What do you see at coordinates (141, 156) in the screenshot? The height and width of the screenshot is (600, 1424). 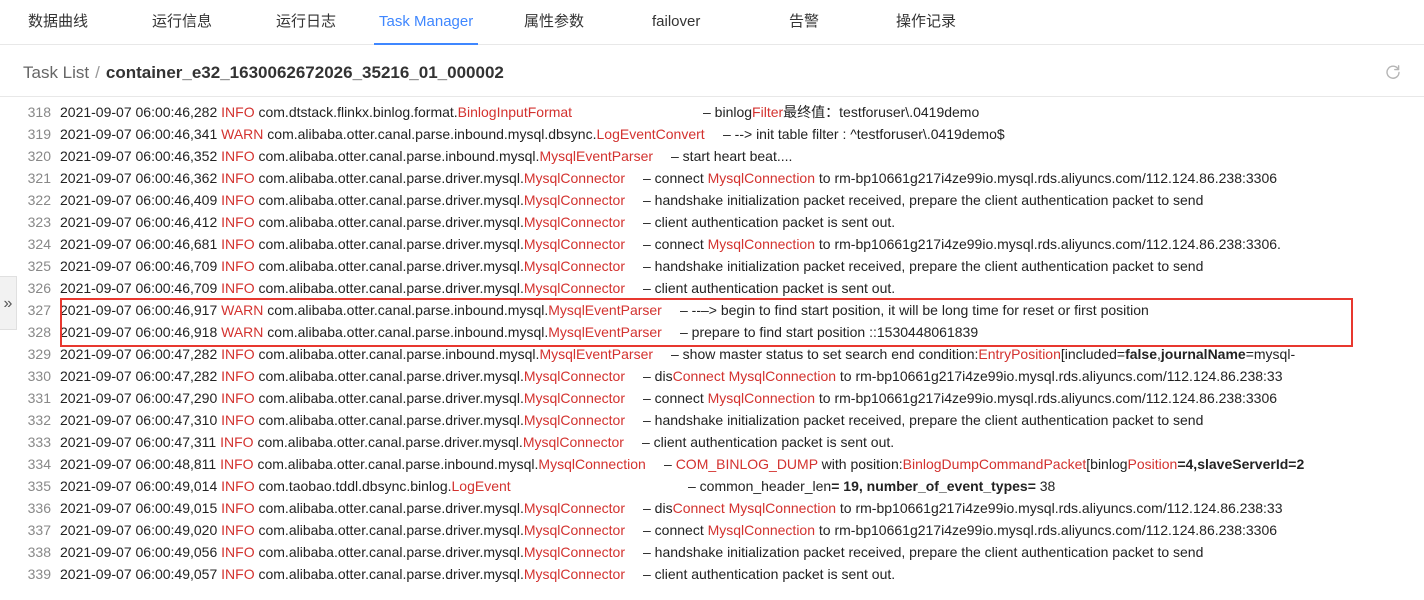 I see `log-timestamp: 2021-09-07 06:00:46,352` at bounding box center [141, 156].